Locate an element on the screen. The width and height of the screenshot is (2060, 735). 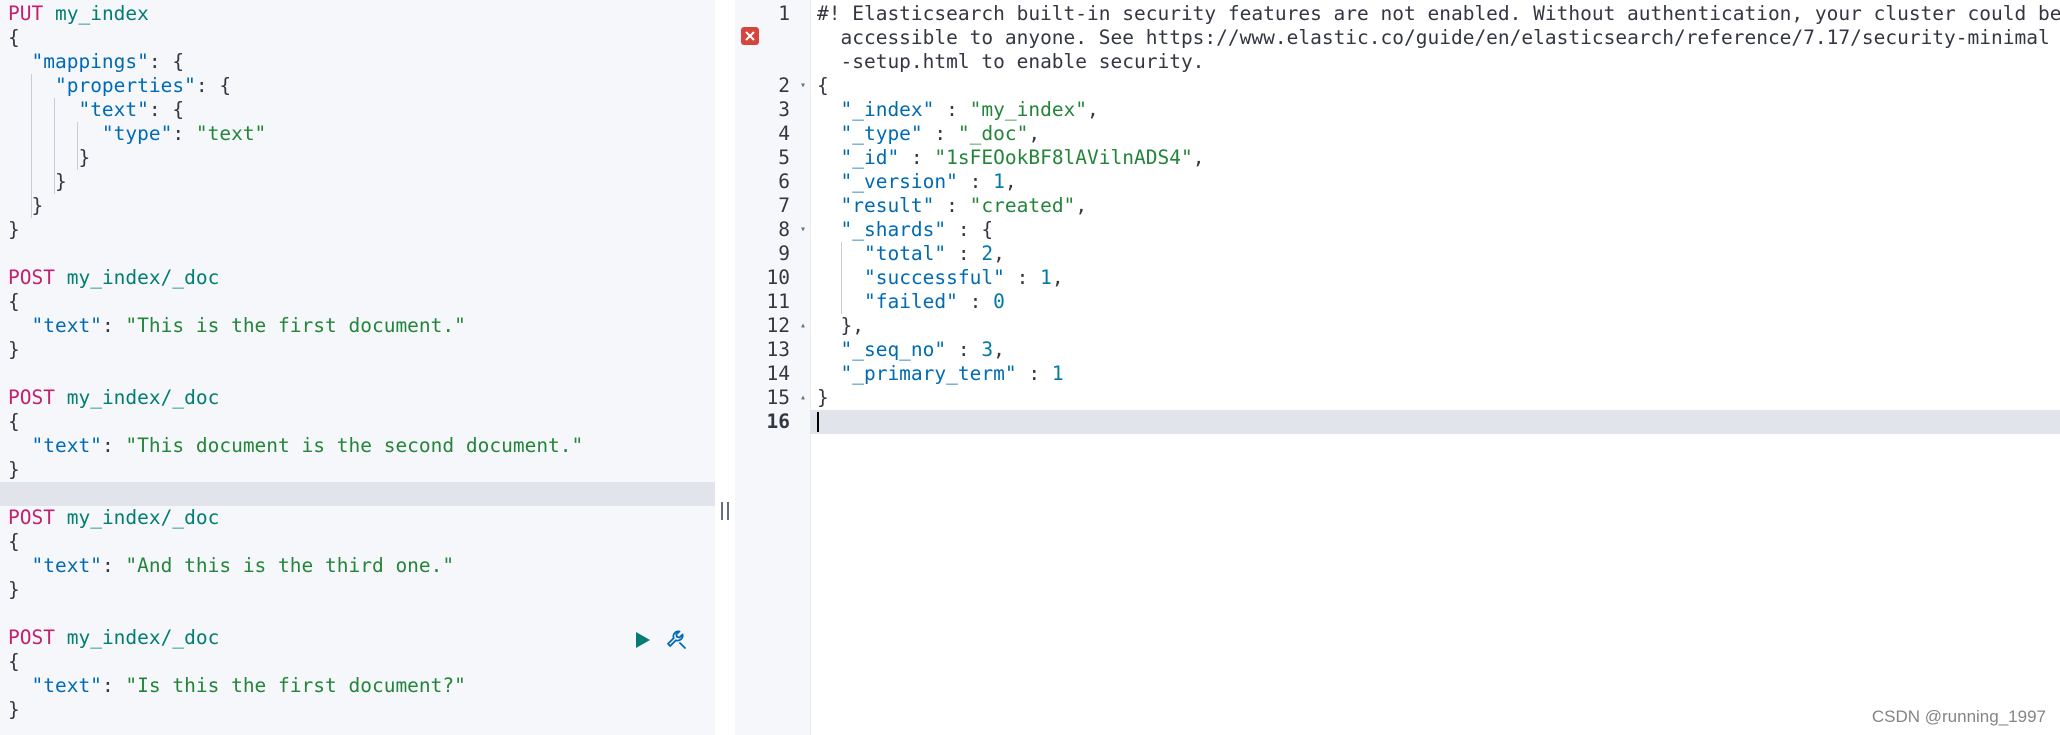
line-number: 7 is located at coordinates (784, 205).